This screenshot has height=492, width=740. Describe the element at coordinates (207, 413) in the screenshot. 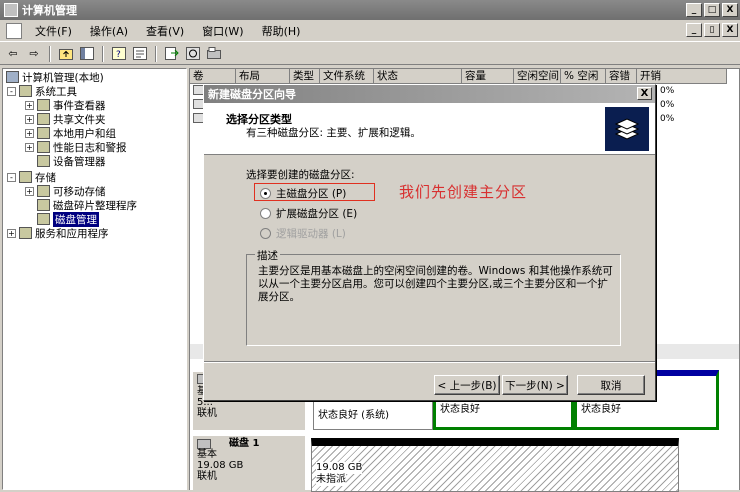

I see `disk-0-status: 联机` at that location.